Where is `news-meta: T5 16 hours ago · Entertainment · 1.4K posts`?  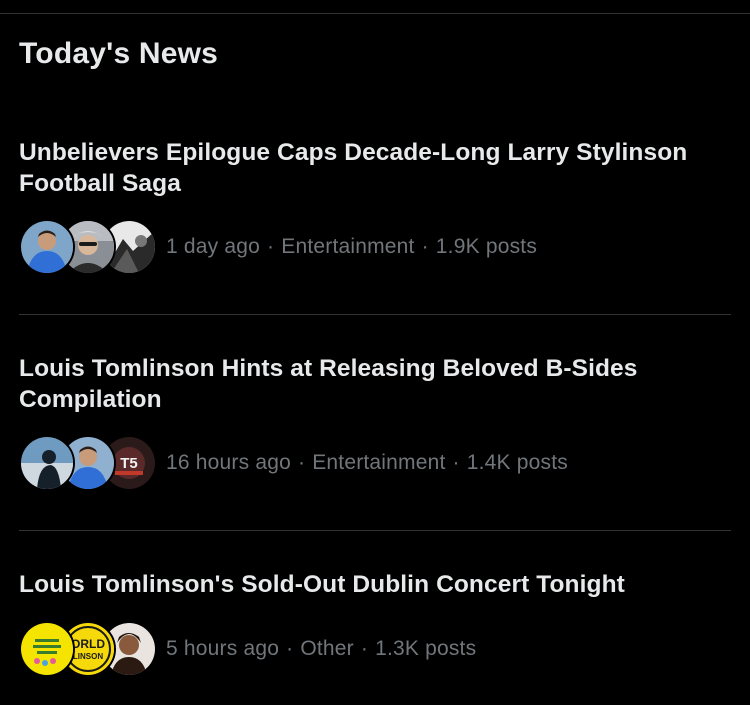
news-meta: T5 16 hours ago · Entertainment · 1.4K posts is located at coordinates (375, 463).